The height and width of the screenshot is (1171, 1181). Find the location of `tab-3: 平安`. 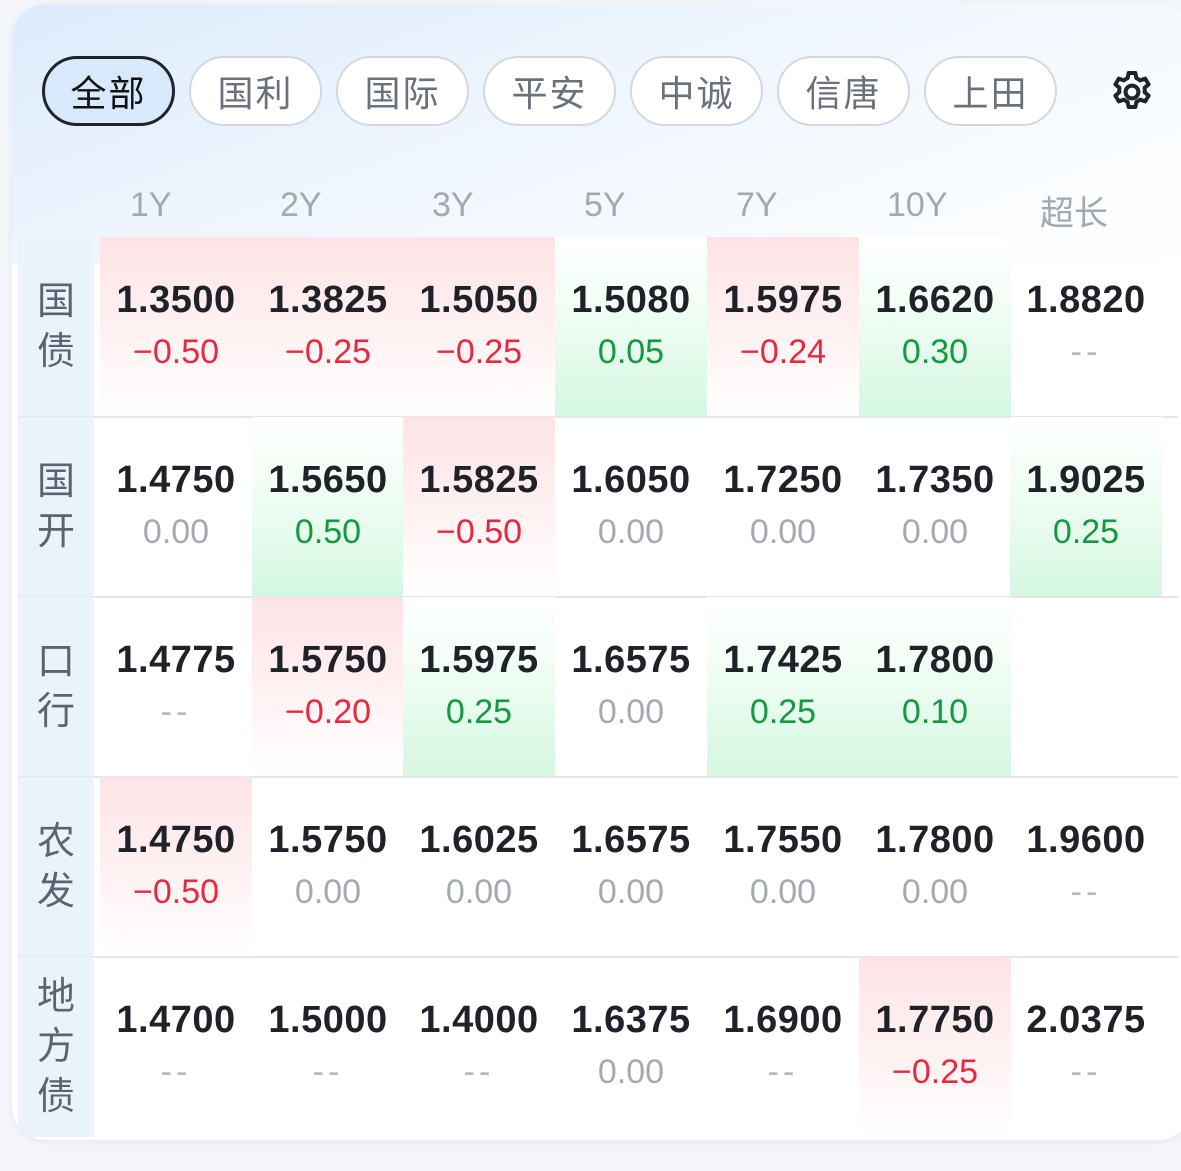

tab-3: 平安 is located at coordinates (549, 91).